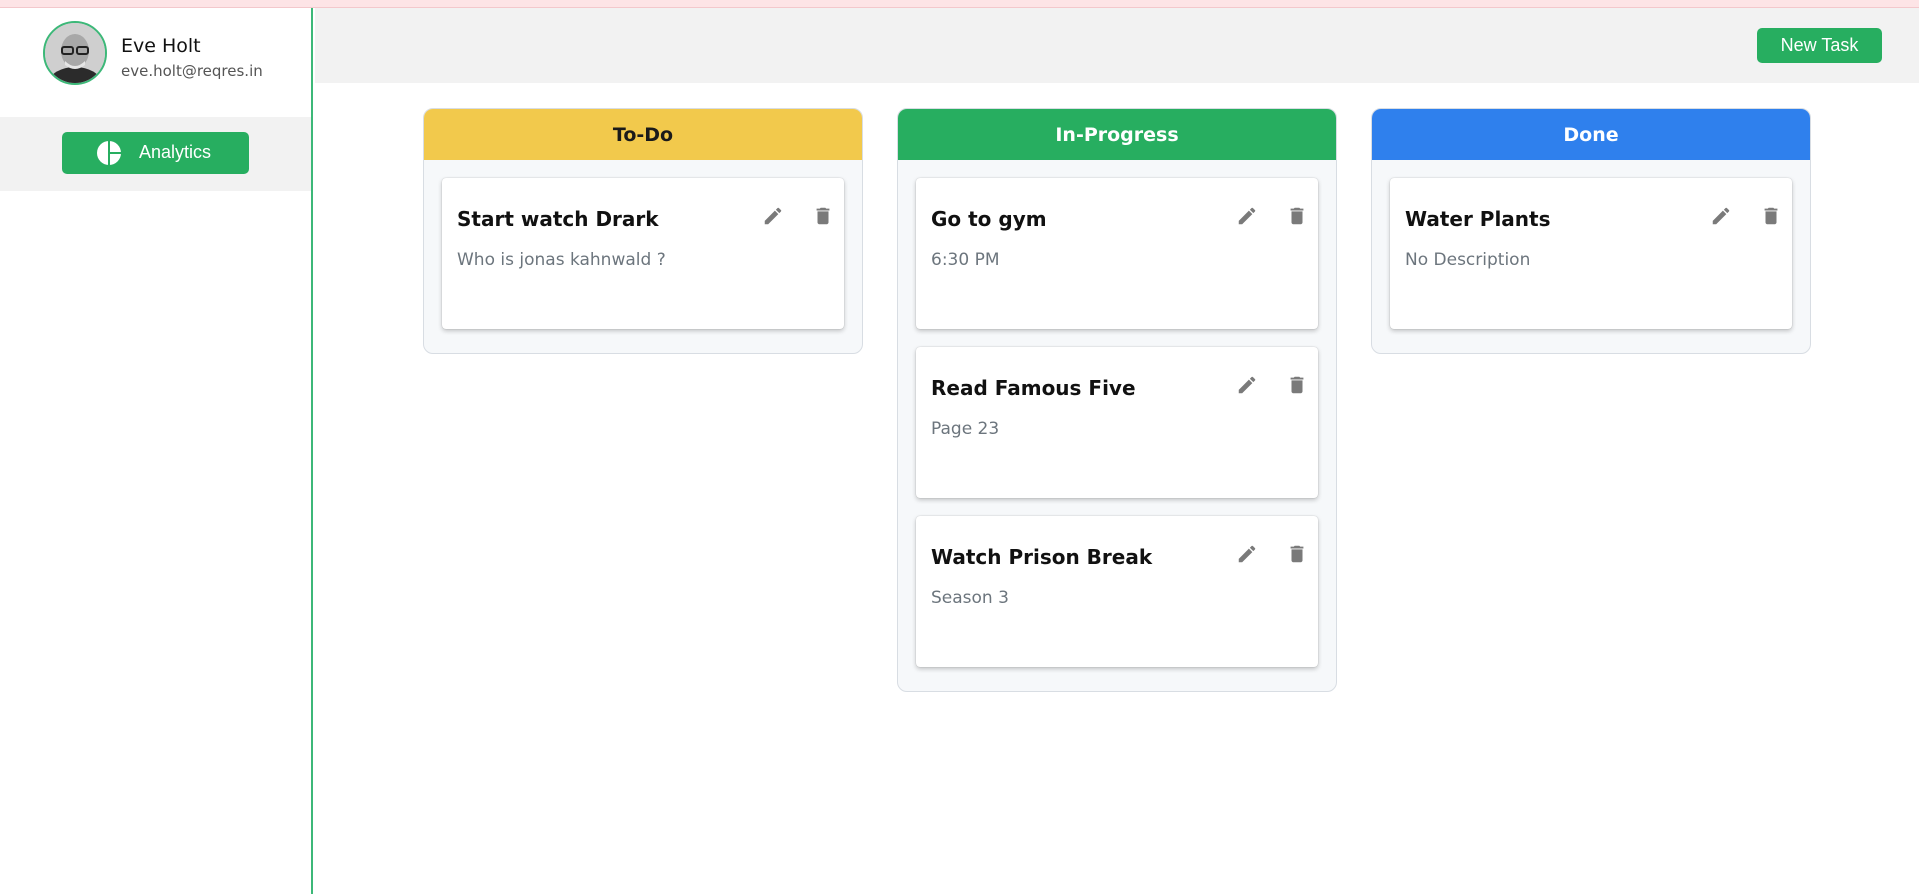 The width and height of the screenshot is (1919, 894). Describe the element at coordinates (561, 260) in the screenshot. I see `task-description: Who is jonas kahnwald ?` at that location.